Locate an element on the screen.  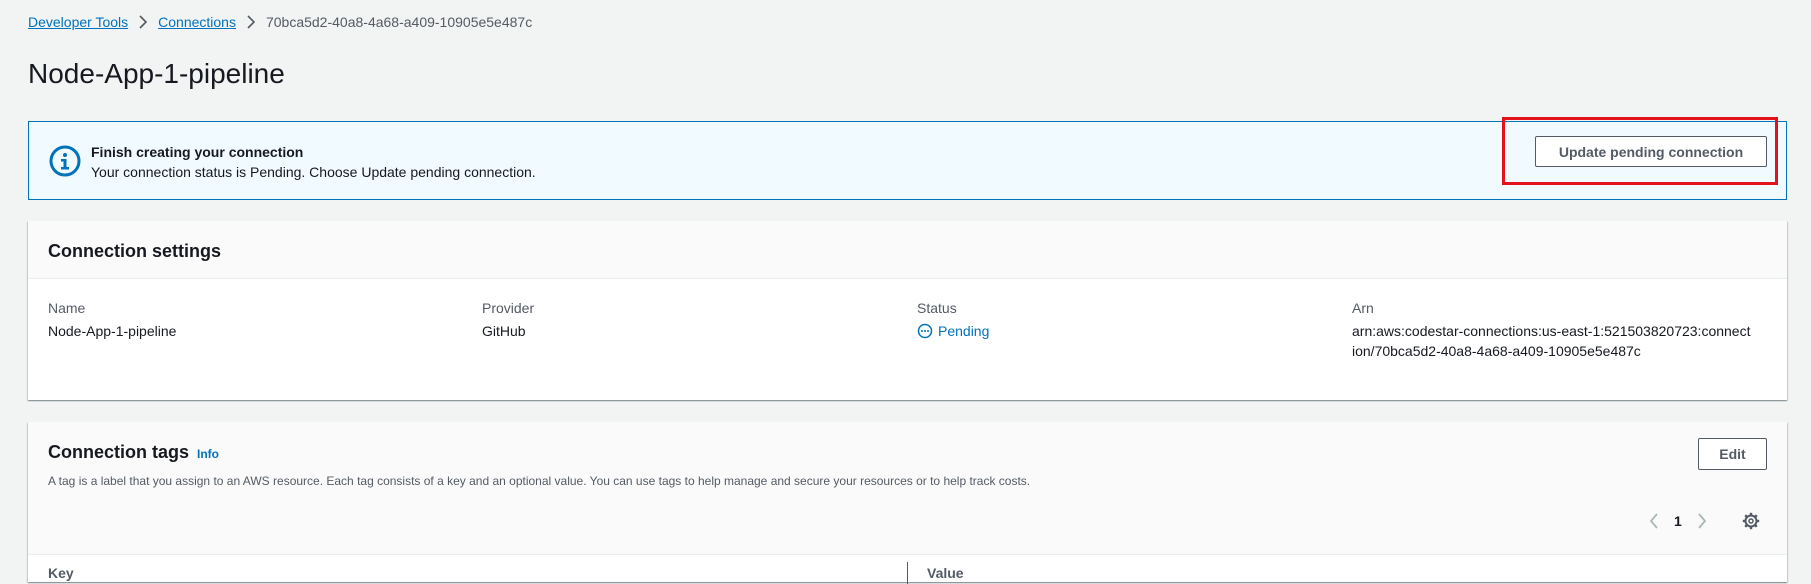
field-label: Name is located at coordinates (67, 308).